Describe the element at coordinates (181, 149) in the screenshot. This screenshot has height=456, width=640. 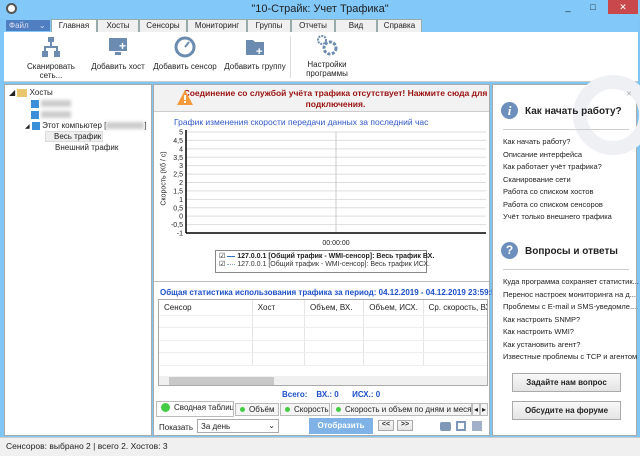
I see `y-tick-label: 4` at that location.